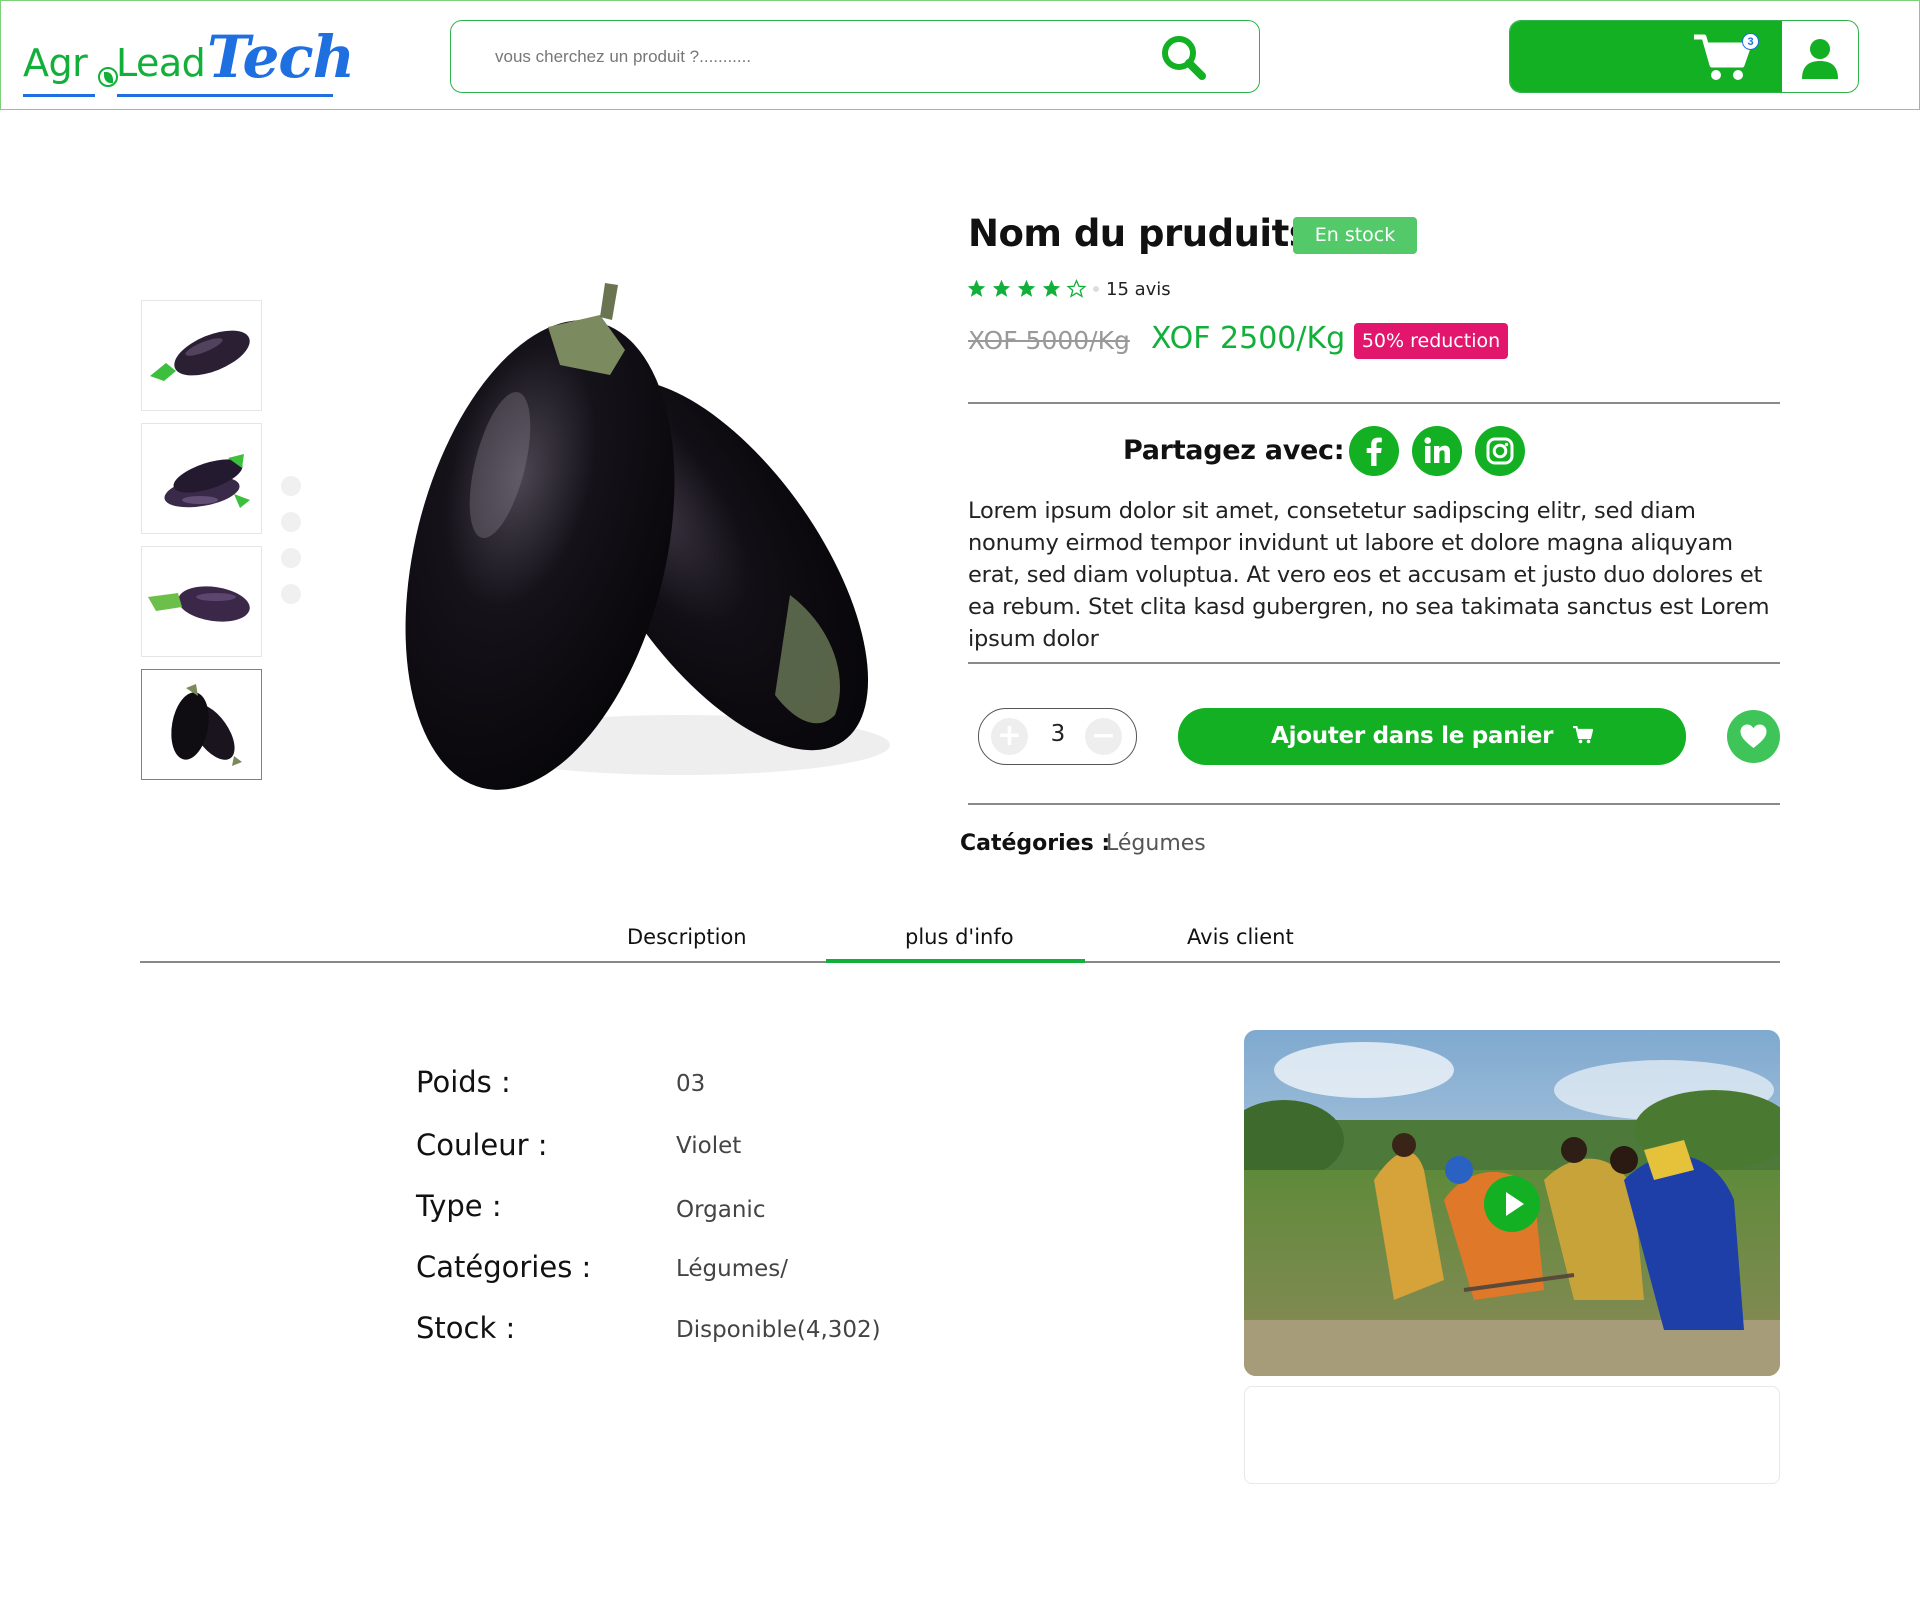 The height and width of the screenshot is (1605, 1920). Describe the element at coordinates (55, 63) in the screenshot. I see `logo-agro: Agr` at that location.